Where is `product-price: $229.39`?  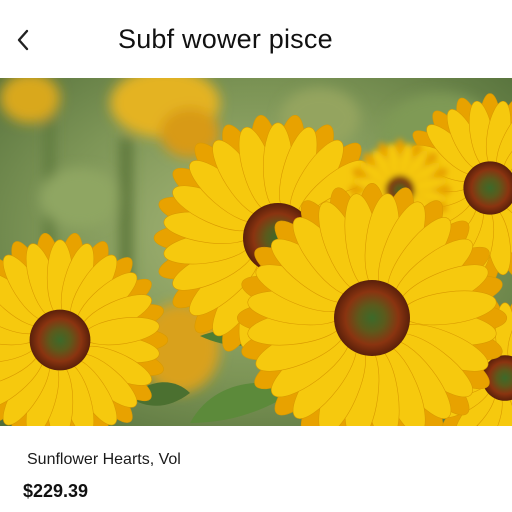
product-price: $229.39 is located at coordinates (56, 491).